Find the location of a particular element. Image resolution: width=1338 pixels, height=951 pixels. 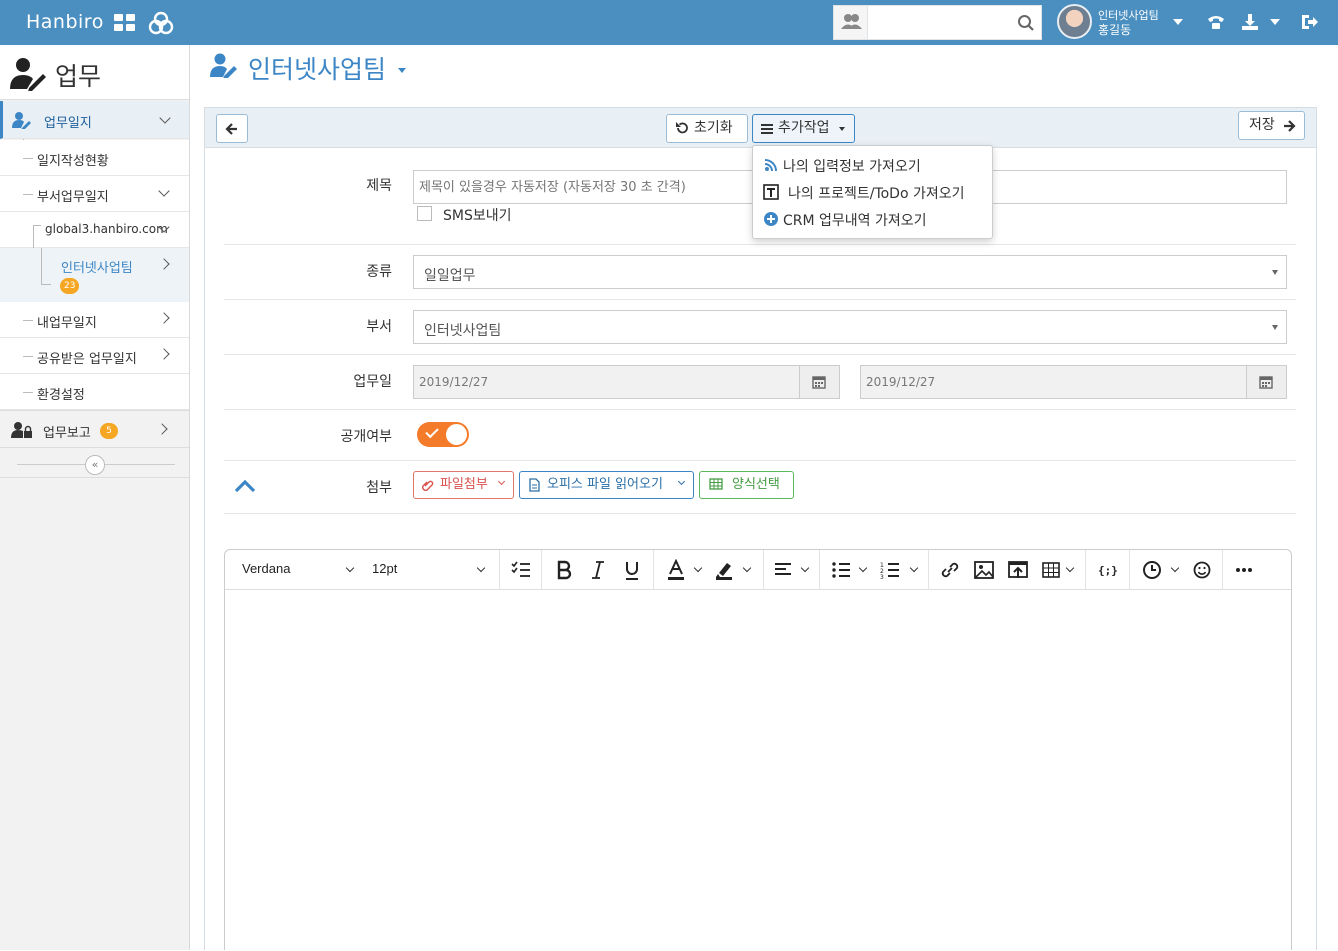

download-caret-icon is located at coordinates (1275, 22).